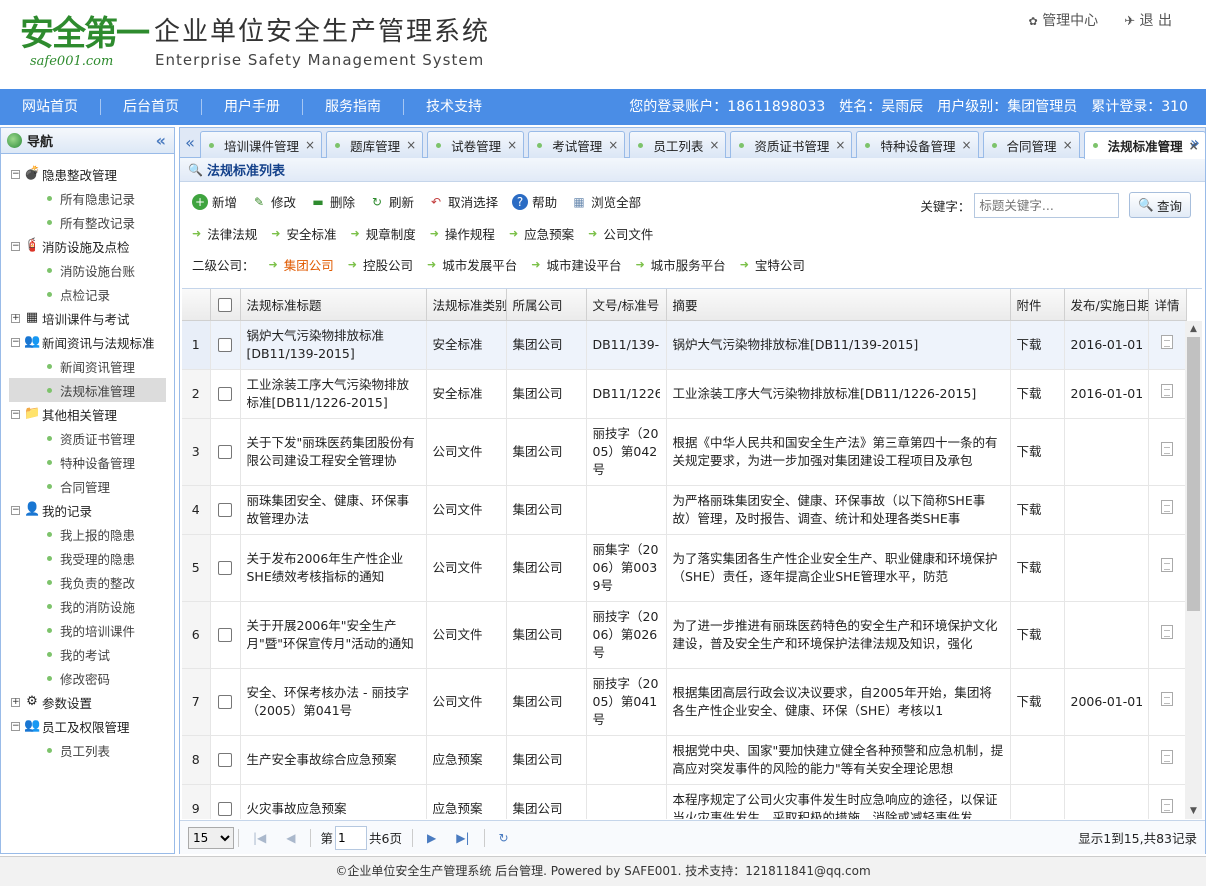  I want to click on keyword-input, so click(1047, 205).